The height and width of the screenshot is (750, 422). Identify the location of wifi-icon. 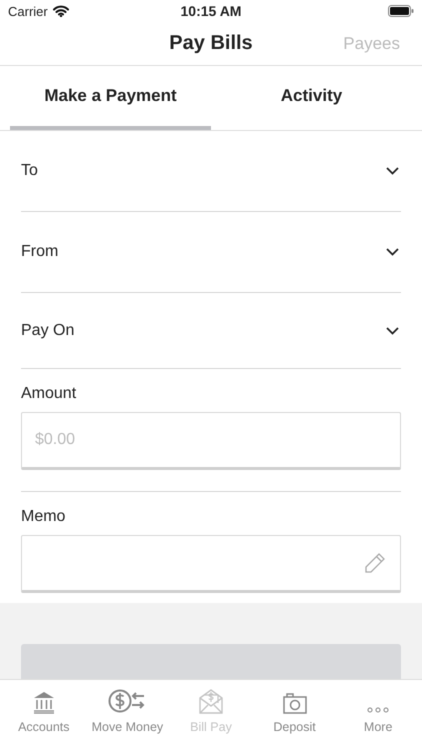
(60, 11).